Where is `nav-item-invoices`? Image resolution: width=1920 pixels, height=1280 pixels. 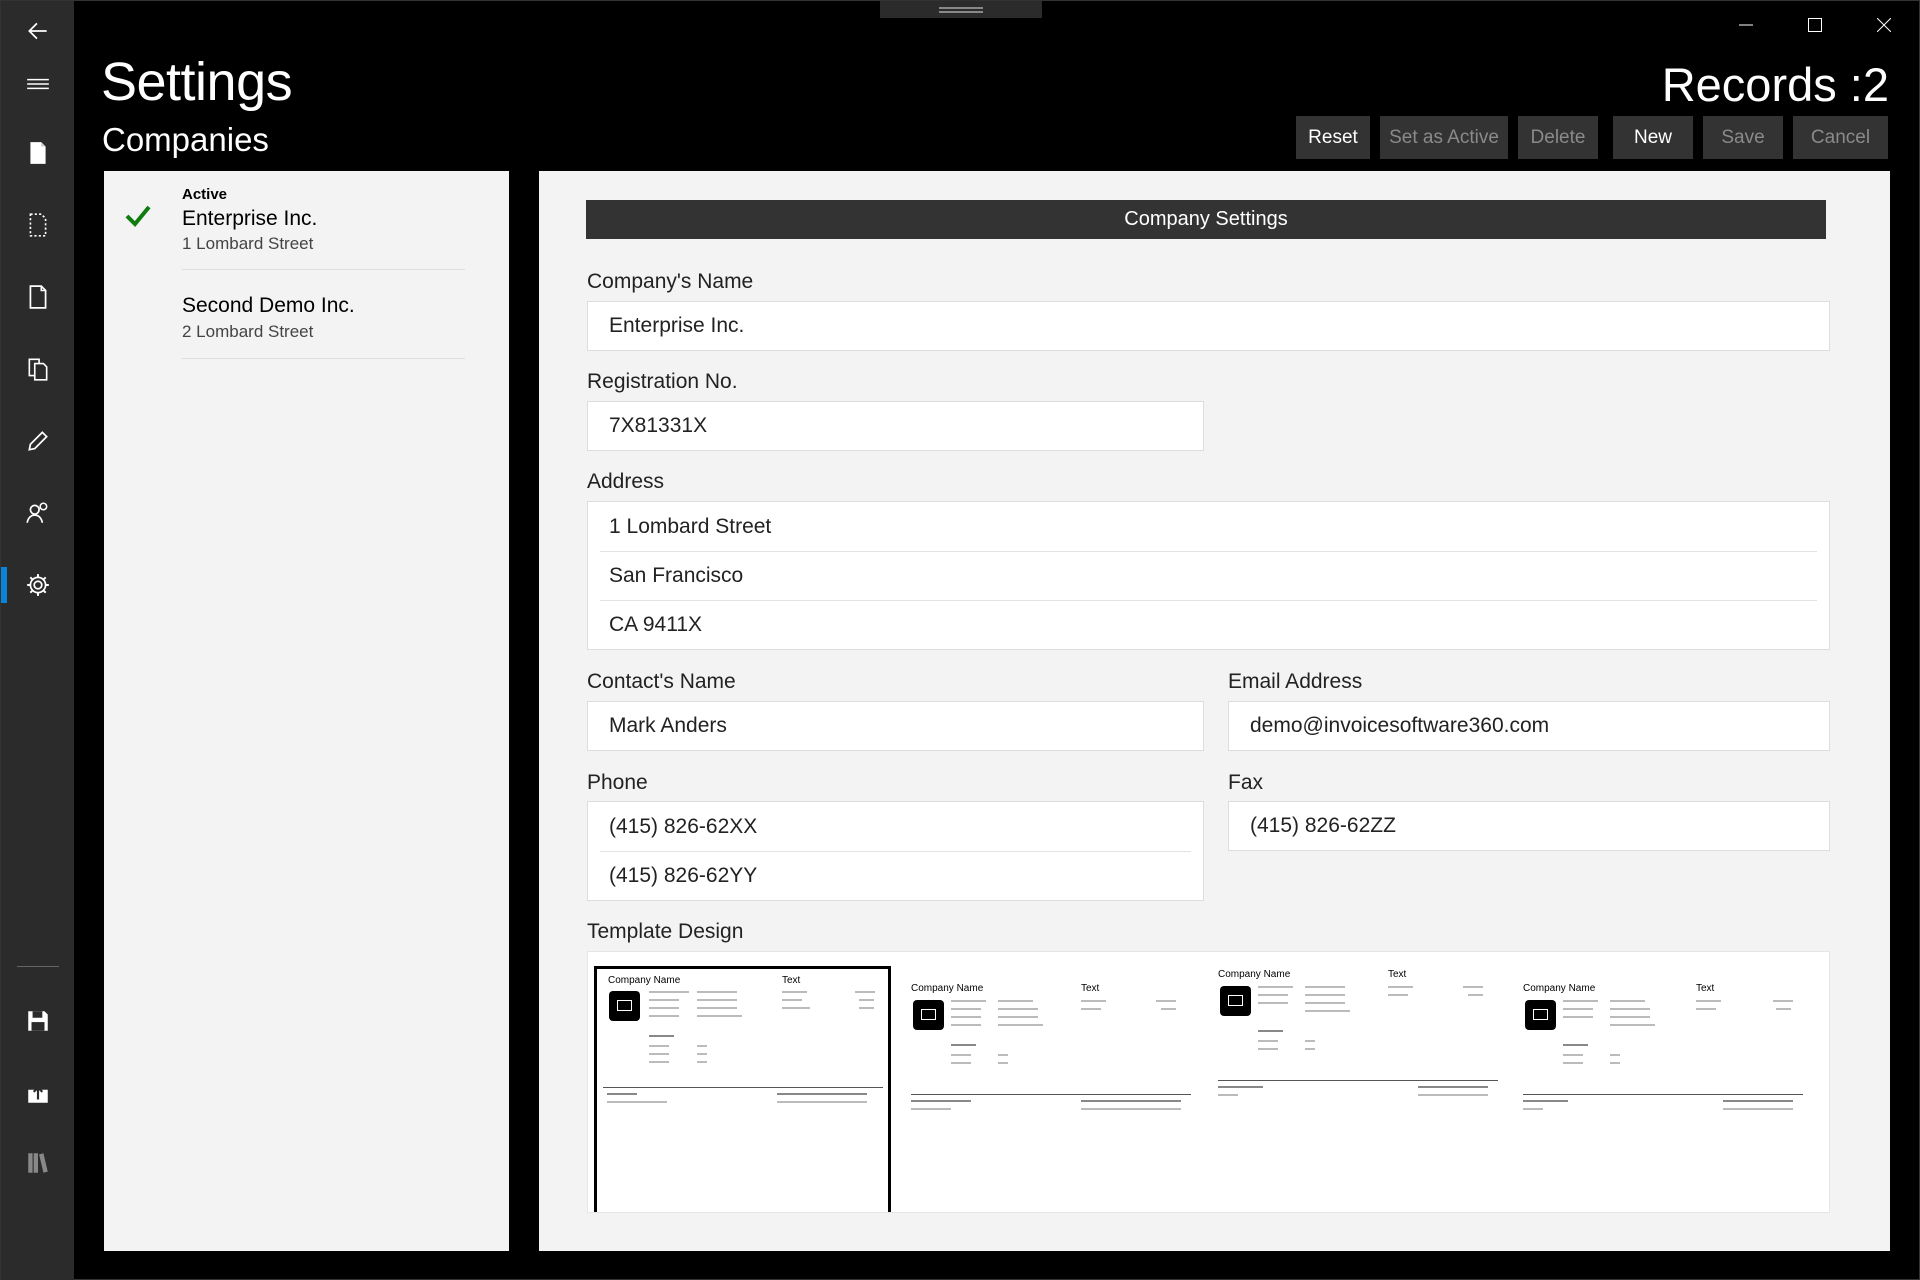
nav-item-invoices is located at coordinates (37, 153).